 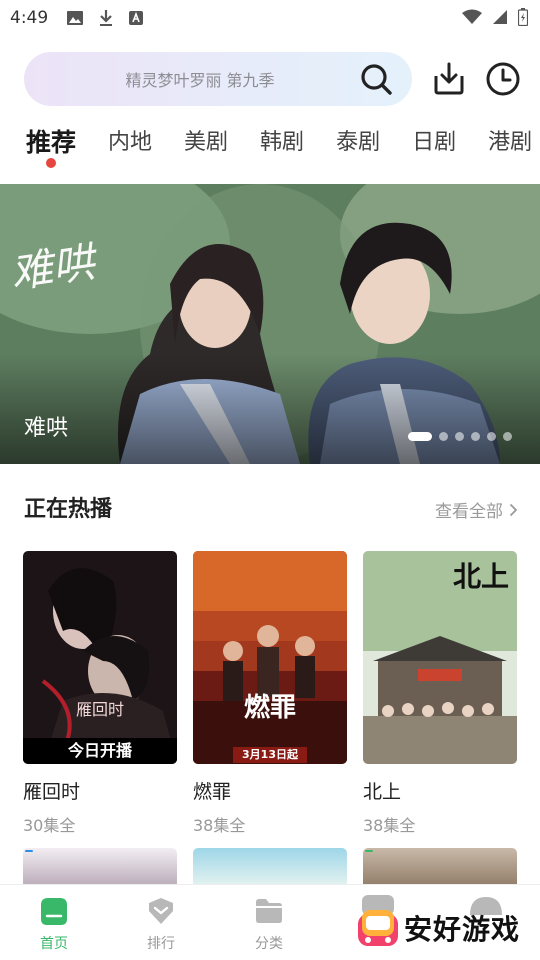 I want to click on watermark-text: 安好游戏, so click(x=462, y=929).